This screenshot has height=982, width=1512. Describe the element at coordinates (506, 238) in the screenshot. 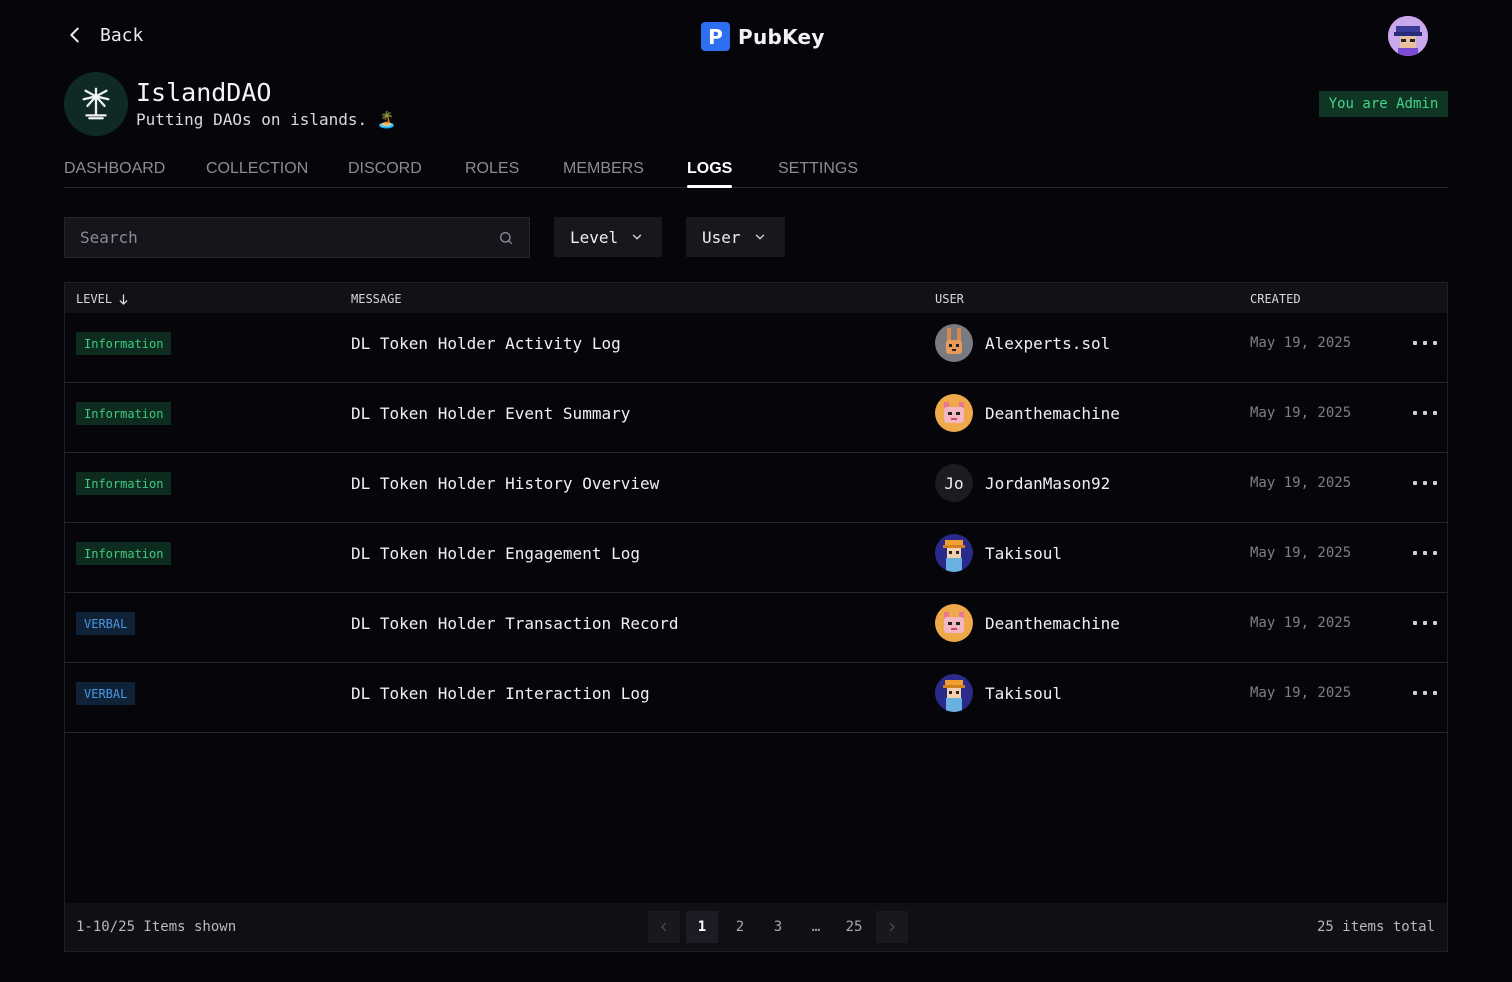

I see `search-icon` at that location.